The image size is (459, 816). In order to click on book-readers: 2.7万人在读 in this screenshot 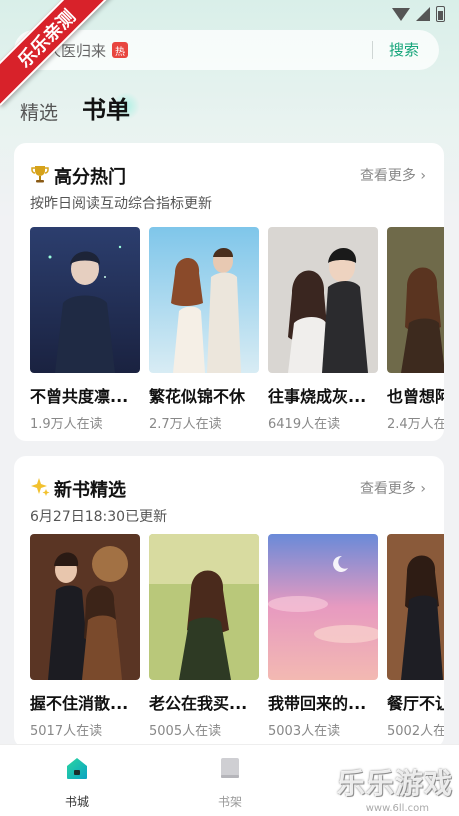, I will do `click(185, 424)`.